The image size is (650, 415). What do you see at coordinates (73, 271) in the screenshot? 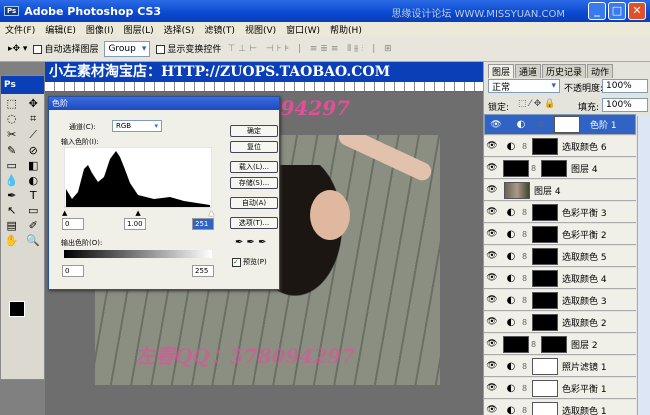
I see `output-black: 0` at bounding box center [73, 271].